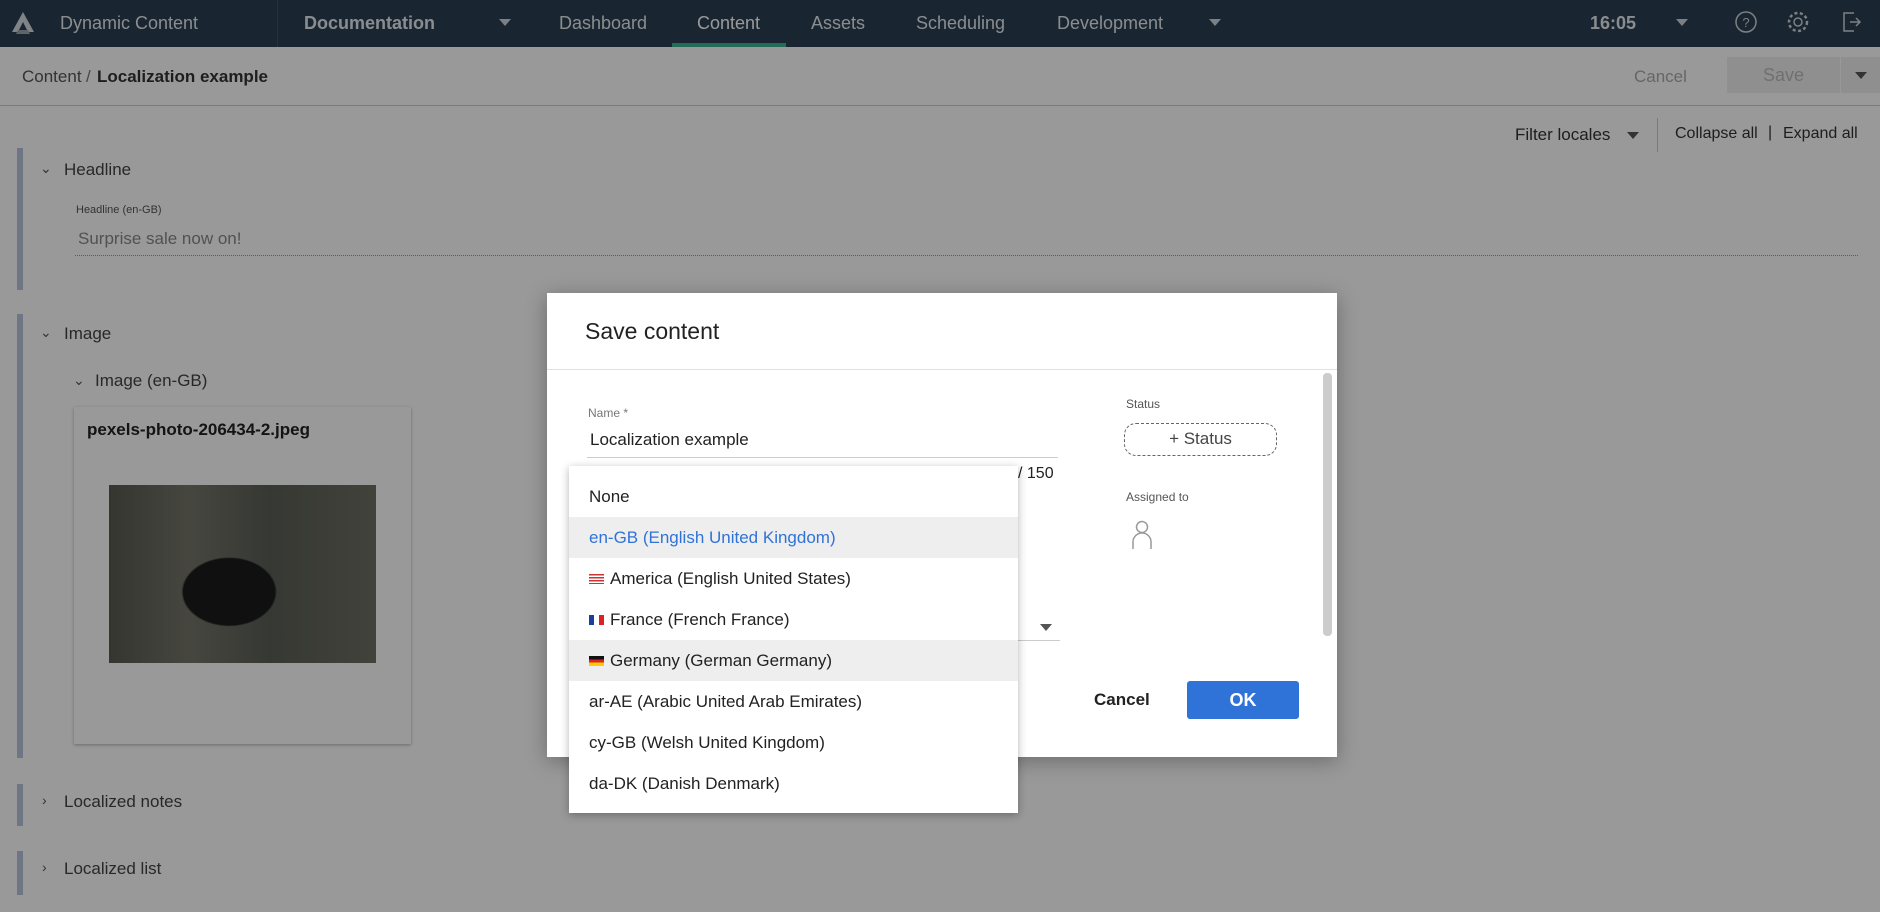  I want to click on add-status-button: + Status, so click(1200, 439).